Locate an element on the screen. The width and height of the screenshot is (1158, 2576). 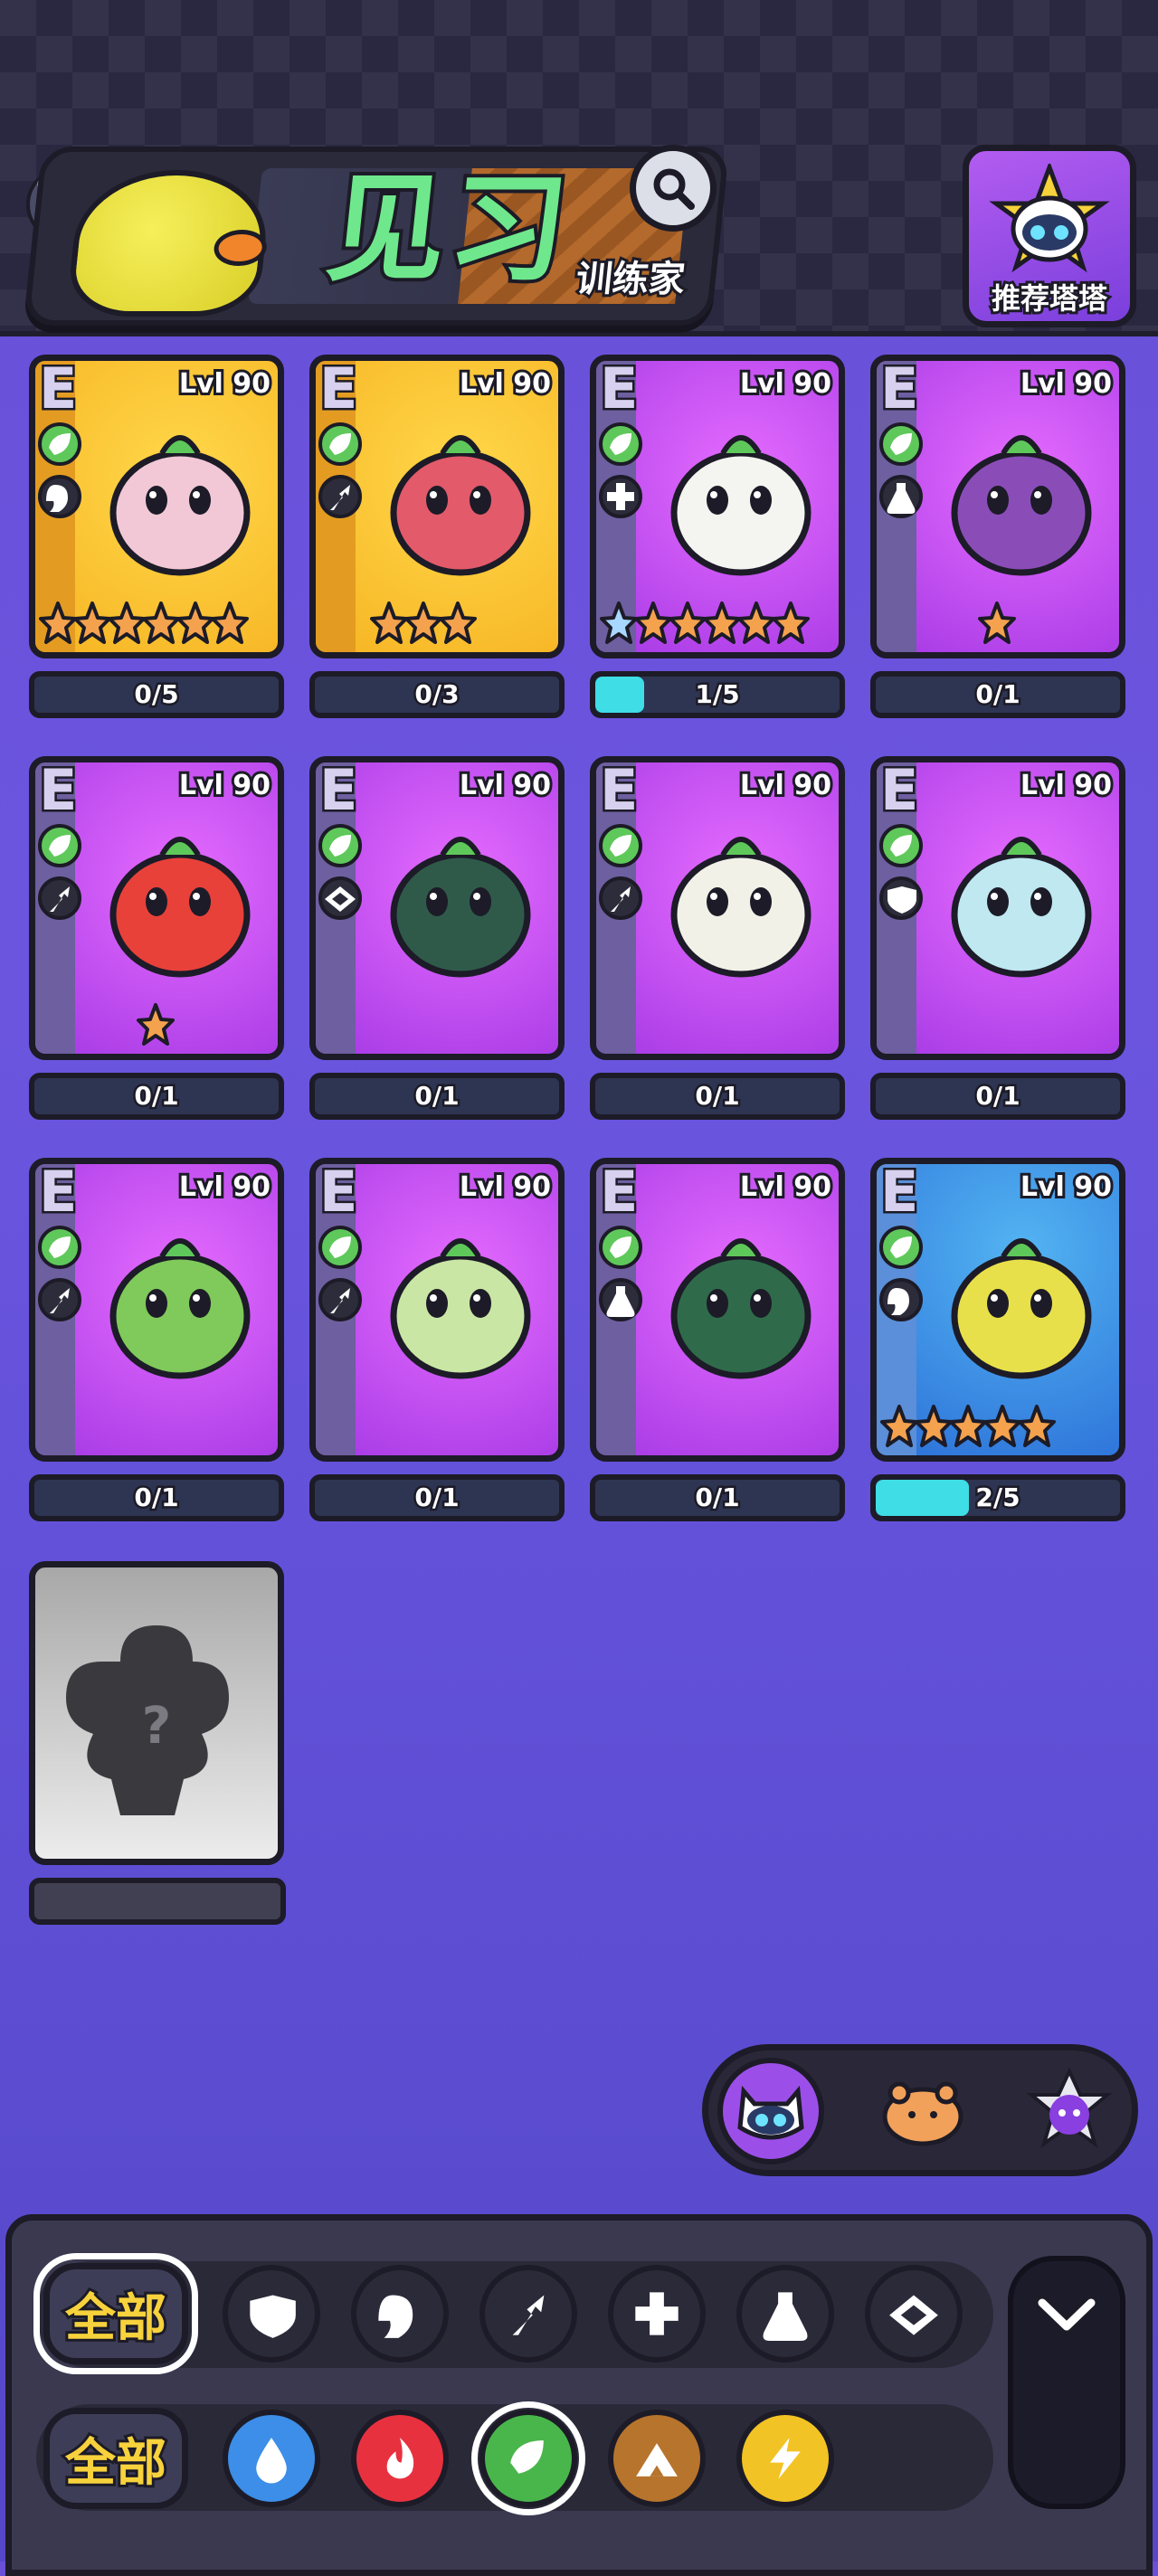
collapse-button is located at coordinates (1066, 2382).